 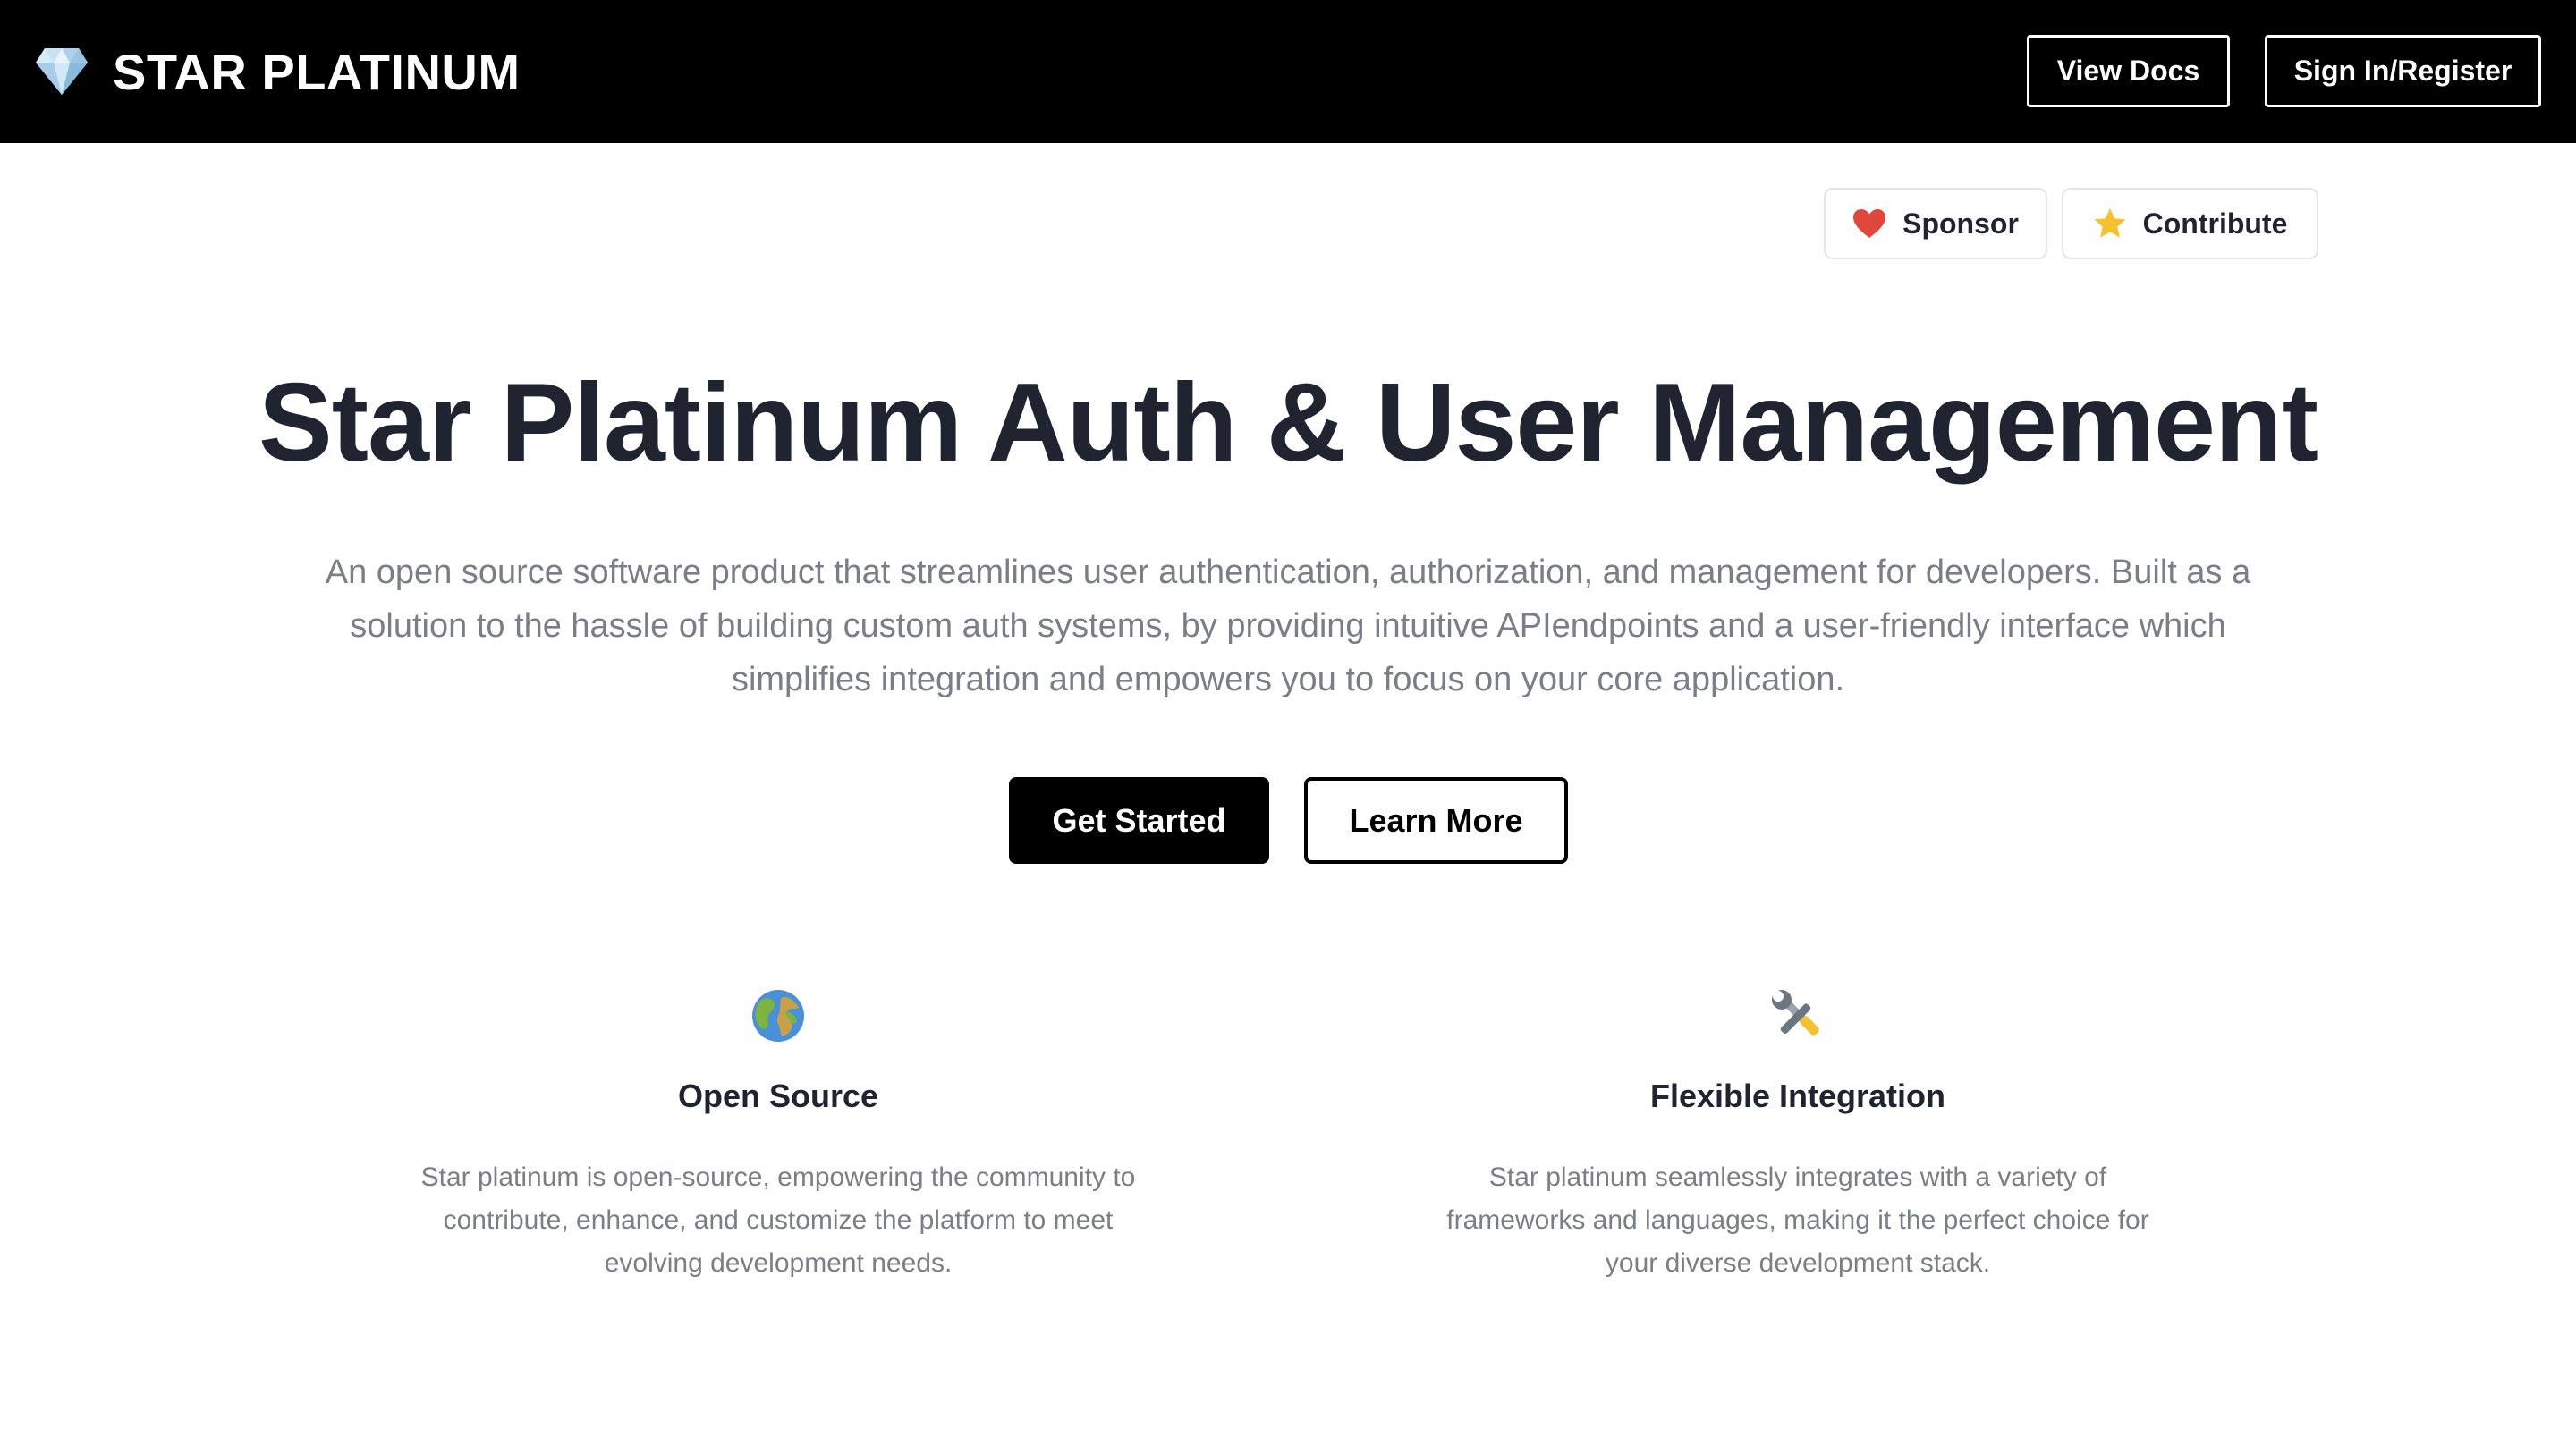 What do you see at coordinates (2128, 71) in the screenshot?
I see `view-docs-button: View Docs` at bounding box center [2128, 71].